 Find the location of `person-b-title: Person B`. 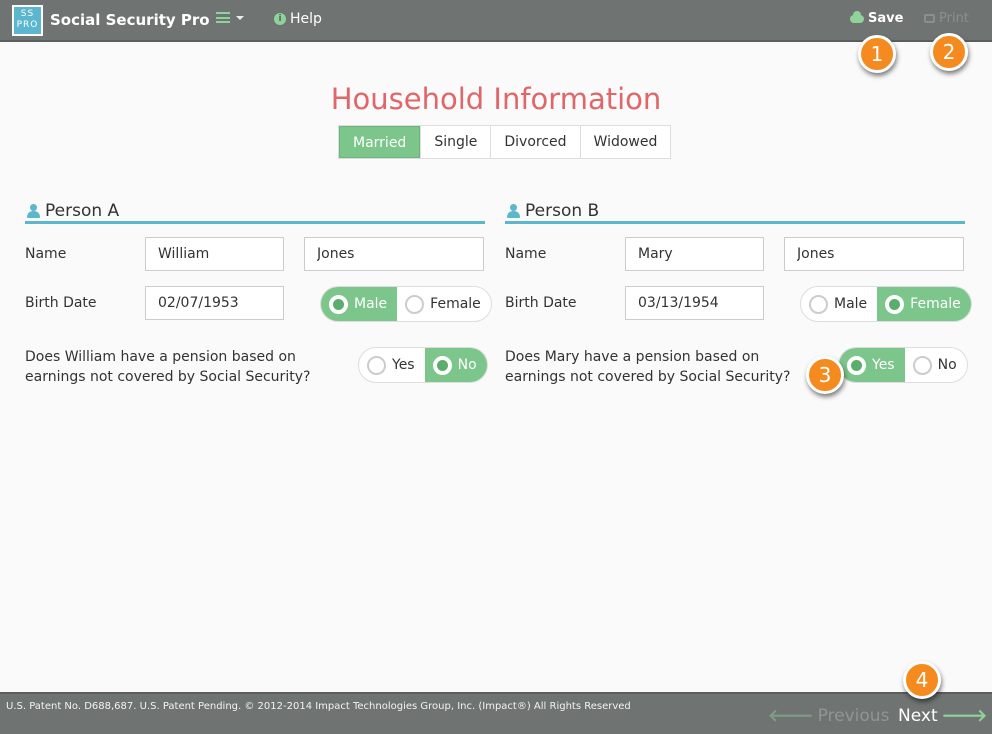

person-b-title: Person B is located at coordinates (562, 210).